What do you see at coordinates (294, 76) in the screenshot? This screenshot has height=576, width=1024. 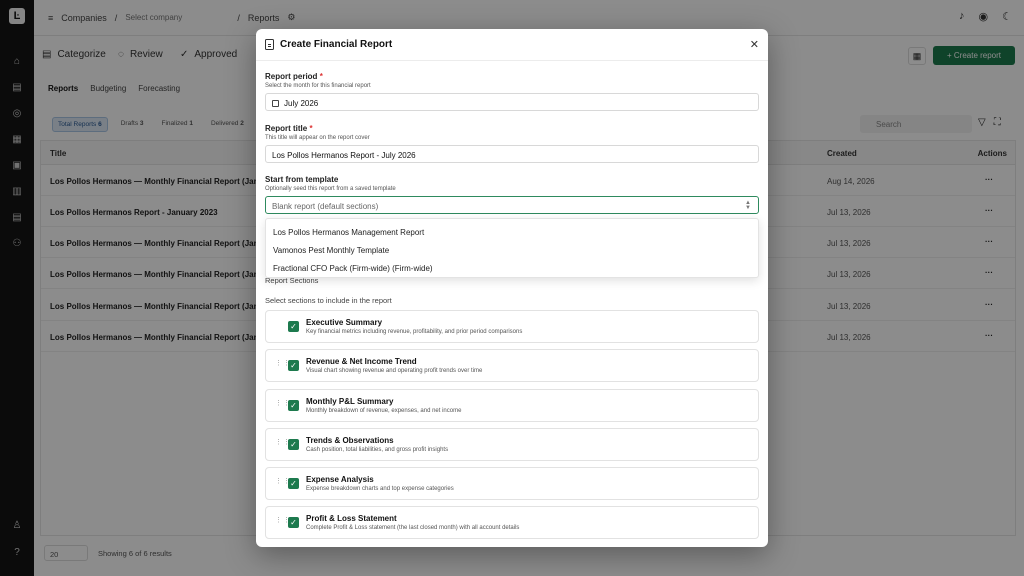 I see `report-period-label: Report period *` at bounding box center [294, 76].